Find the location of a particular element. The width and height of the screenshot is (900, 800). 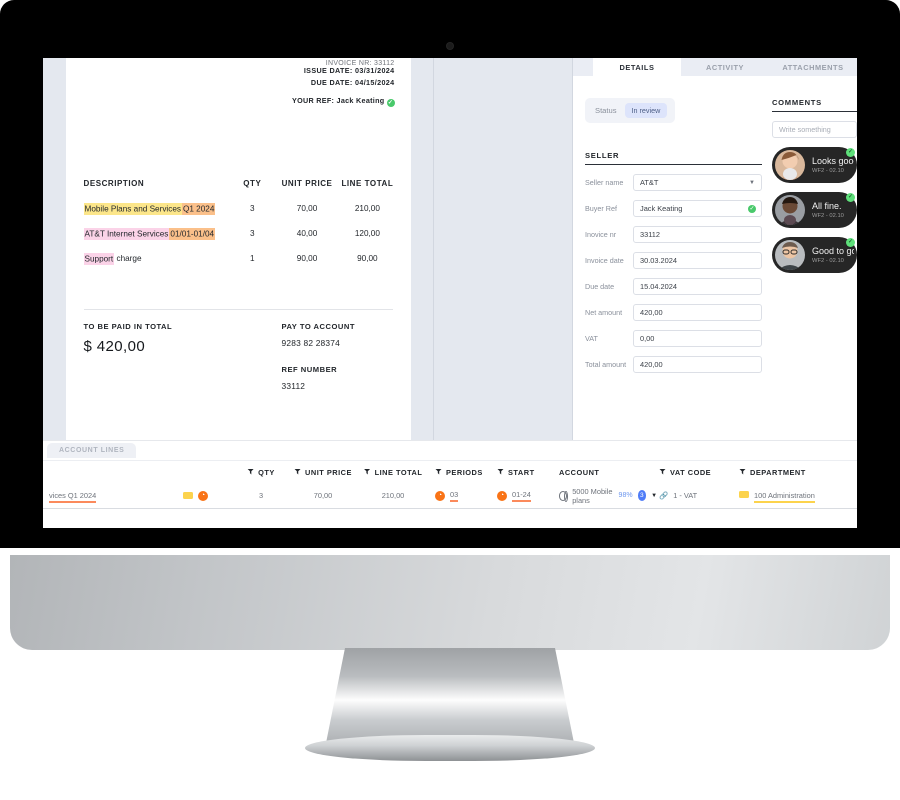

invoice-nr-input: 33112 is located at coordinates (697, 234).